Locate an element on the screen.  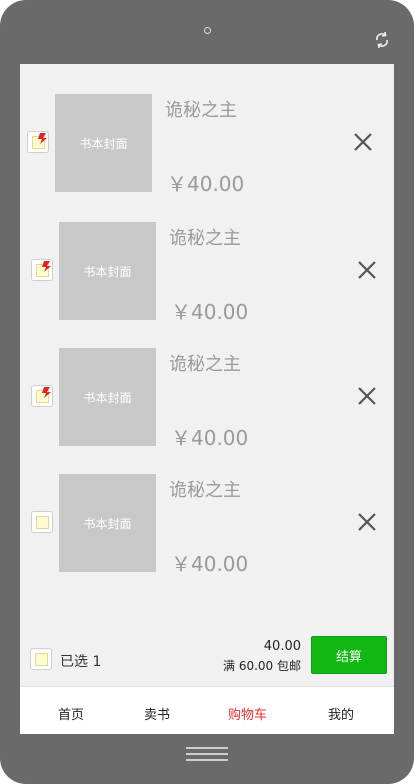
cart-summary-bar: 已选 1 40.00 满 60.00 包邮 结算 is located at coordinates (207, 659).